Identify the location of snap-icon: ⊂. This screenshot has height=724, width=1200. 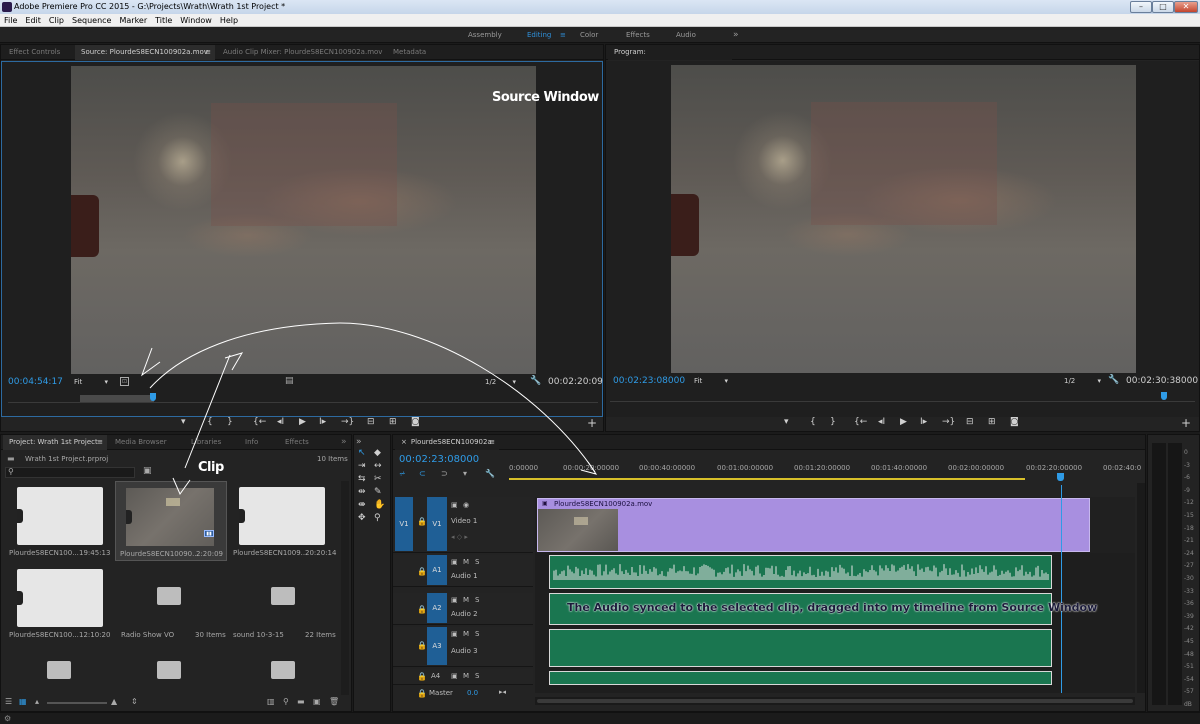
(422, 473).